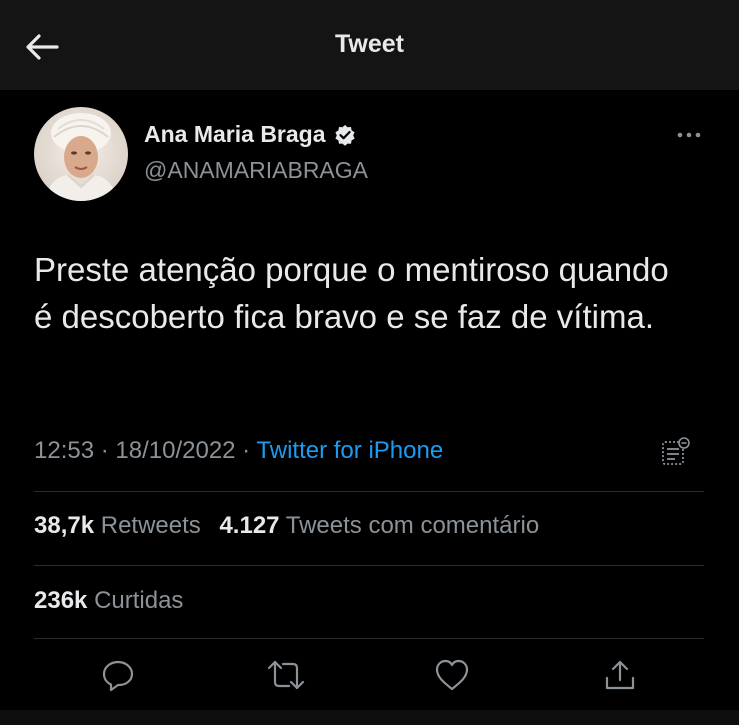  Describe the element at coordinates (369, 678) in the screenshot. I see `tweet-action-bar` at that location.